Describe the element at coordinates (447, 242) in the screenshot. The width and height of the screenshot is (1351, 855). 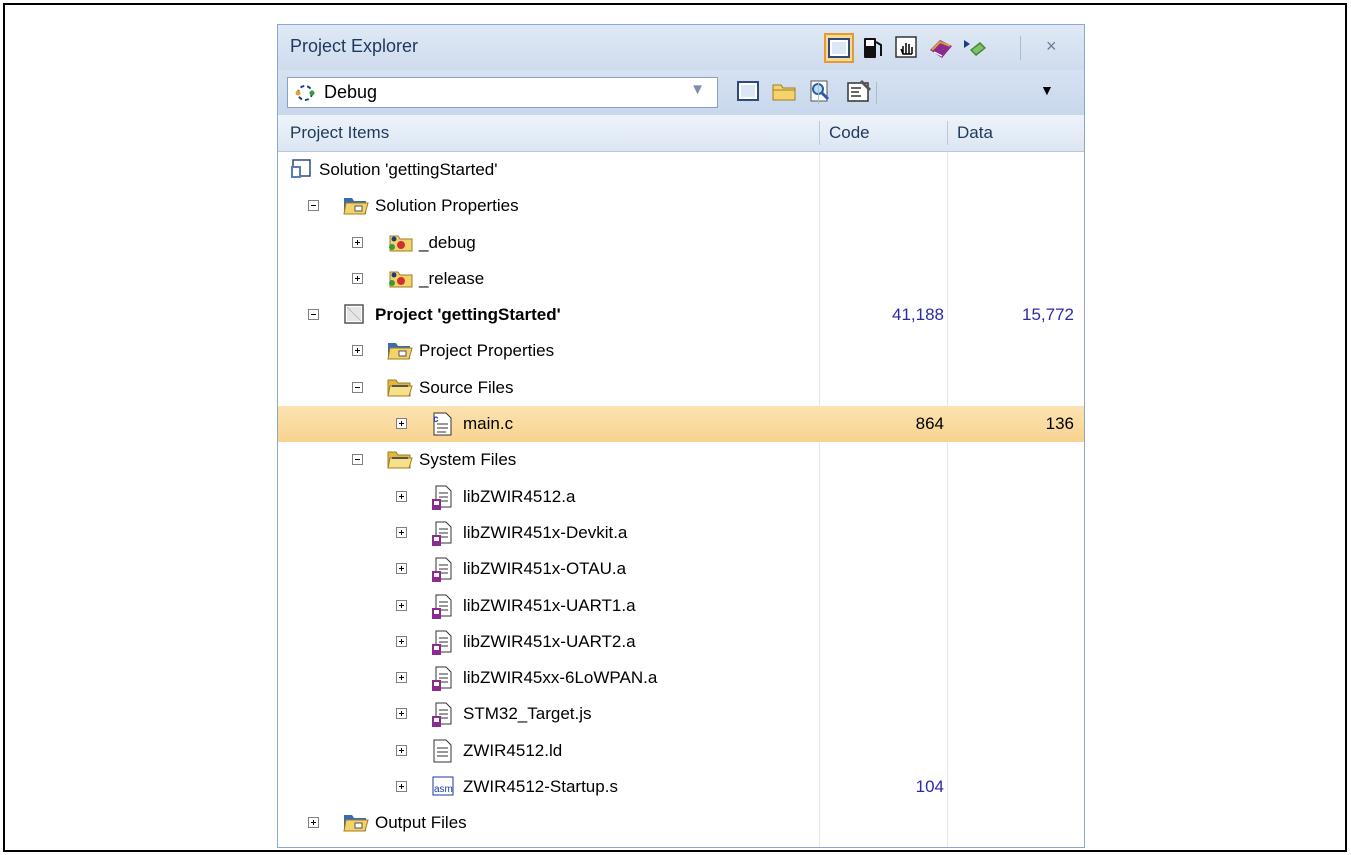
I see `tree-item-label: _debug` at that location.